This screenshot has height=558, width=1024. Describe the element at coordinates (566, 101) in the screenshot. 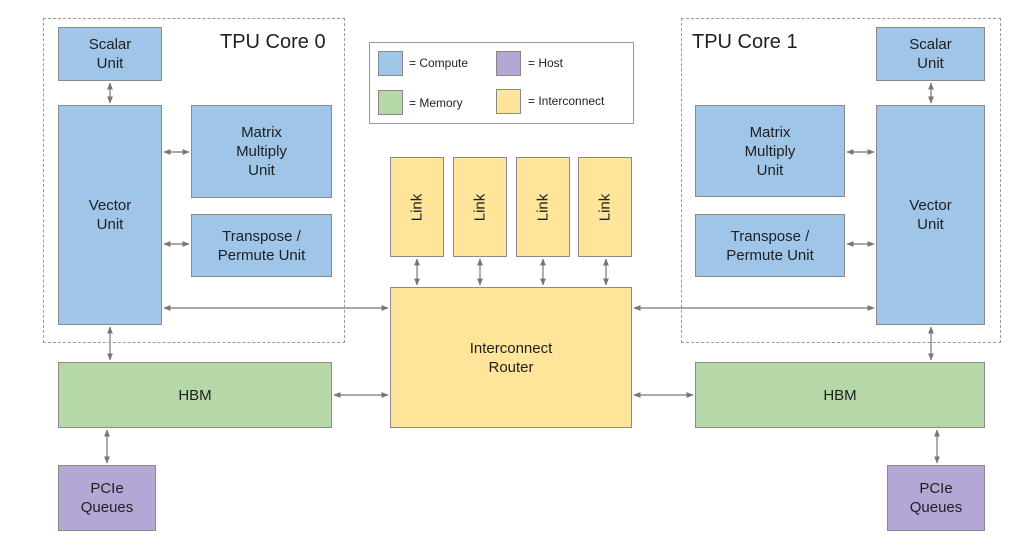

I see `legend-label-interconnect: = Interconnect` at that location.